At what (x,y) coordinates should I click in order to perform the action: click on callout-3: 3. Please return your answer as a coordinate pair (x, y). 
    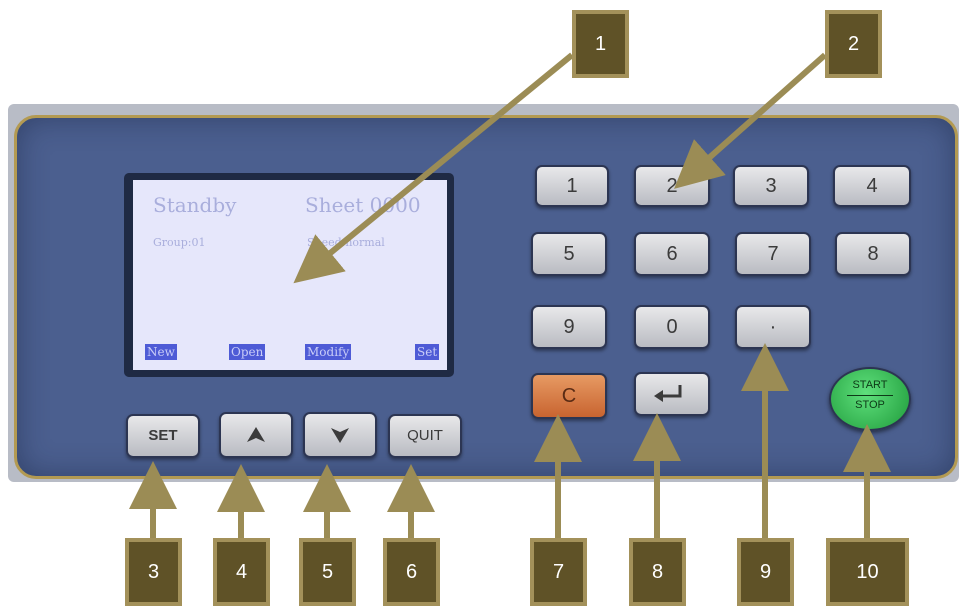
    Looking at the image, I should click on (153, 572).